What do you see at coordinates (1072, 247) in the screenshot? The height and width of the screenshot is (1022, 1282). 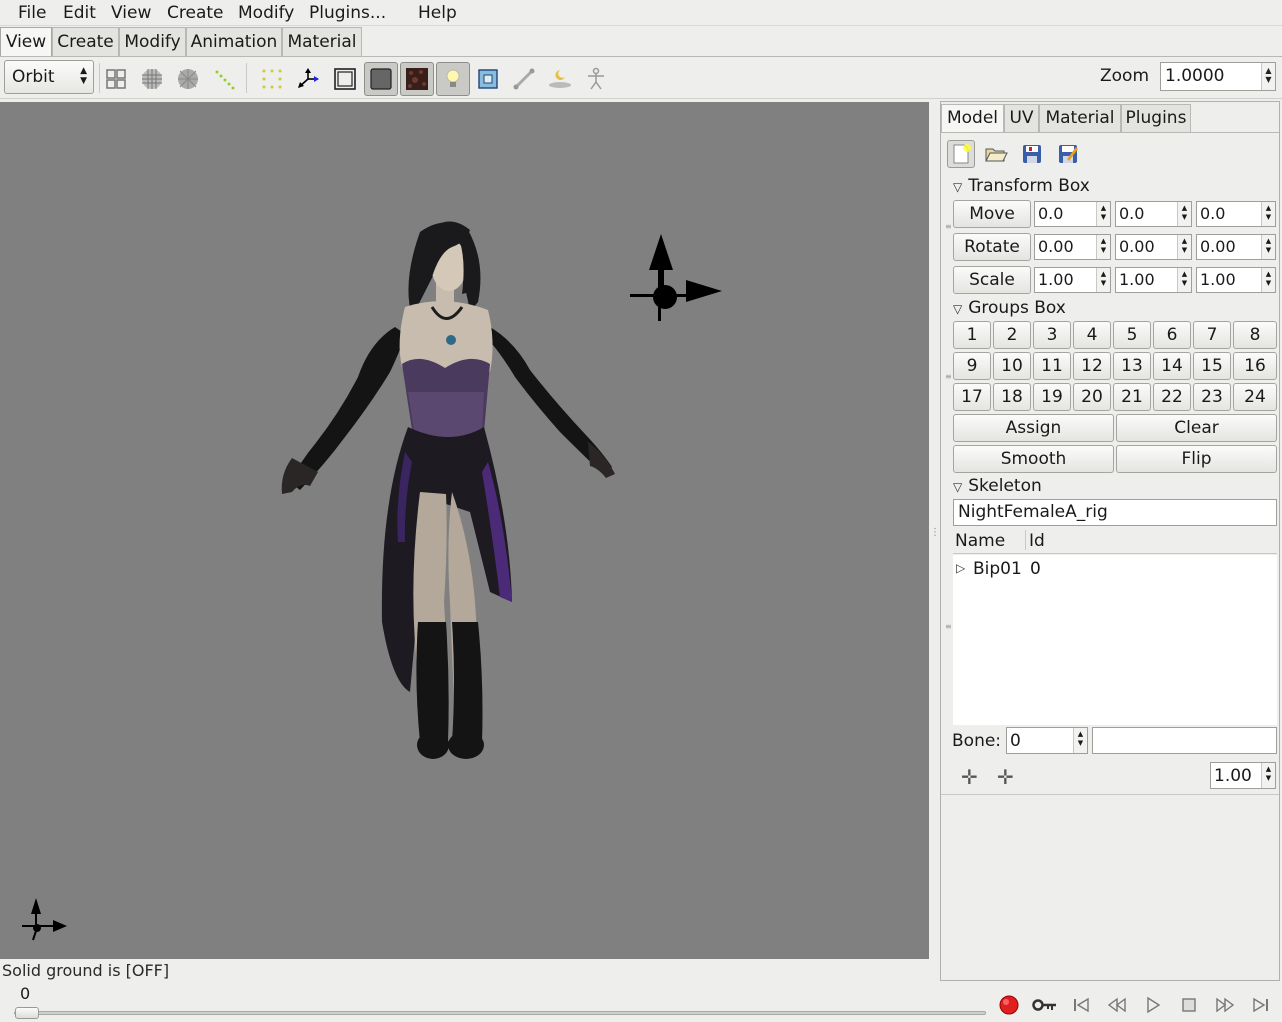 I see `rotate-x-field: 0.00 ▲ ▼` at bounding box center [1072, 247].